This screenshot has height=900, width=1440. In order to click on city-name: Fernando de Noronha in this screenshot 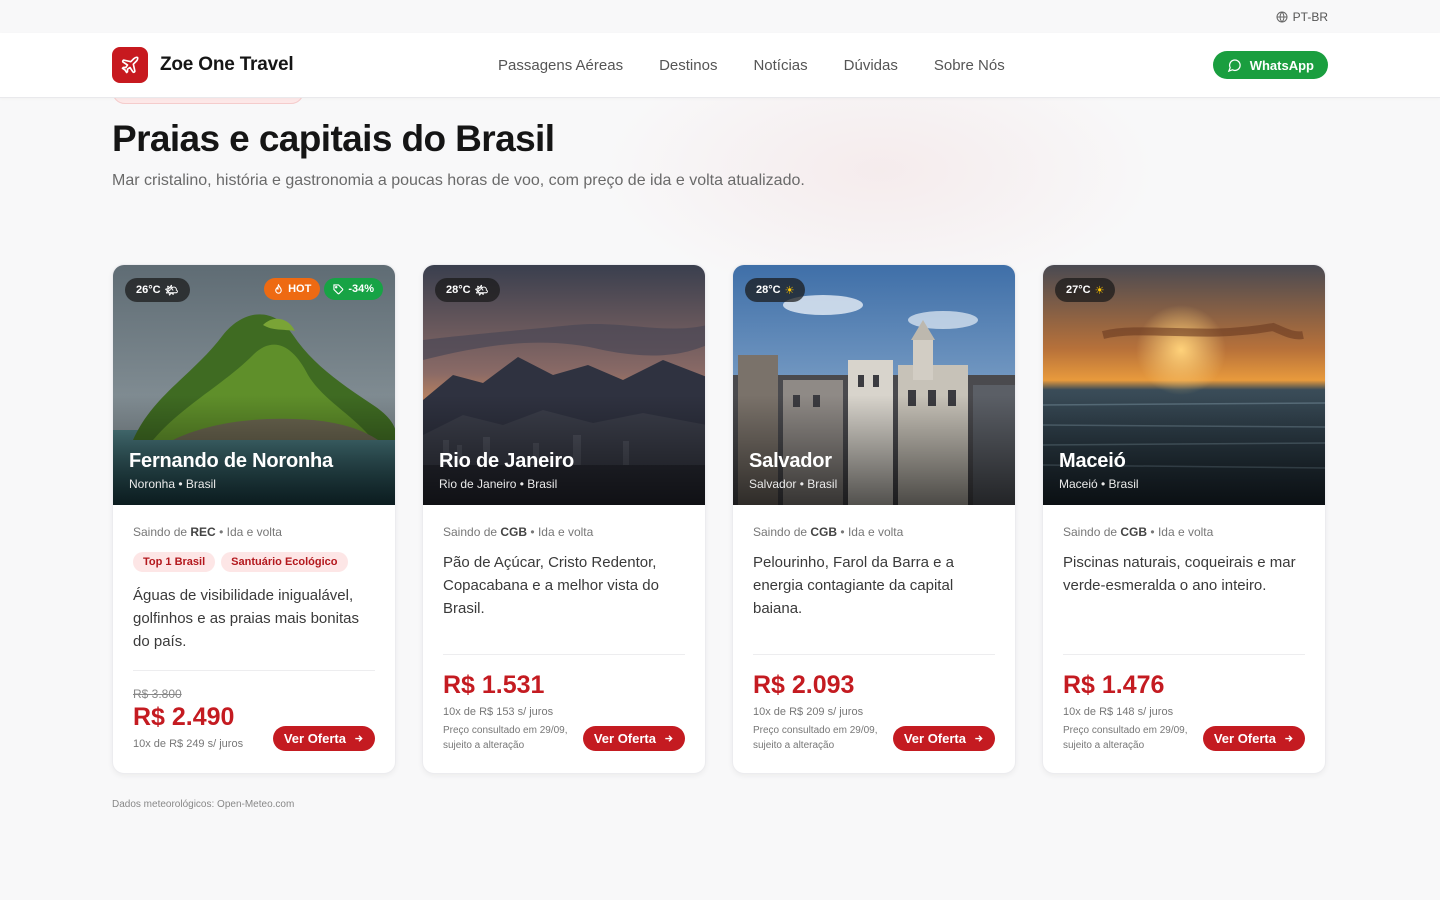, I will do `click(231, 461)`.